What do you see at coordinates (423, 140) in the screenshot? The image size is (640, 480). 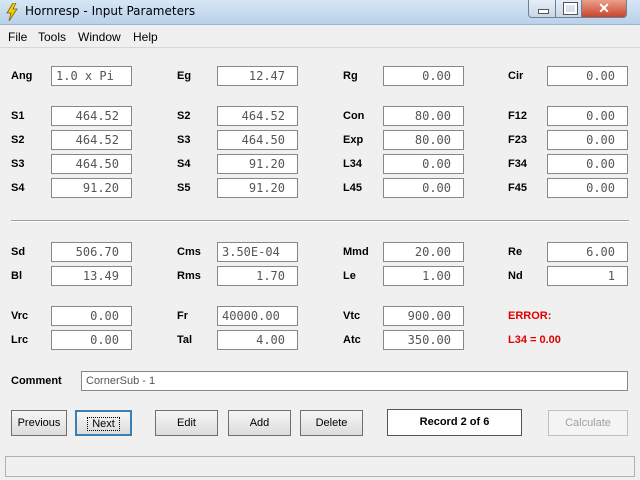 I see `field-exp: 80.00` at bounding box center [423, 140].